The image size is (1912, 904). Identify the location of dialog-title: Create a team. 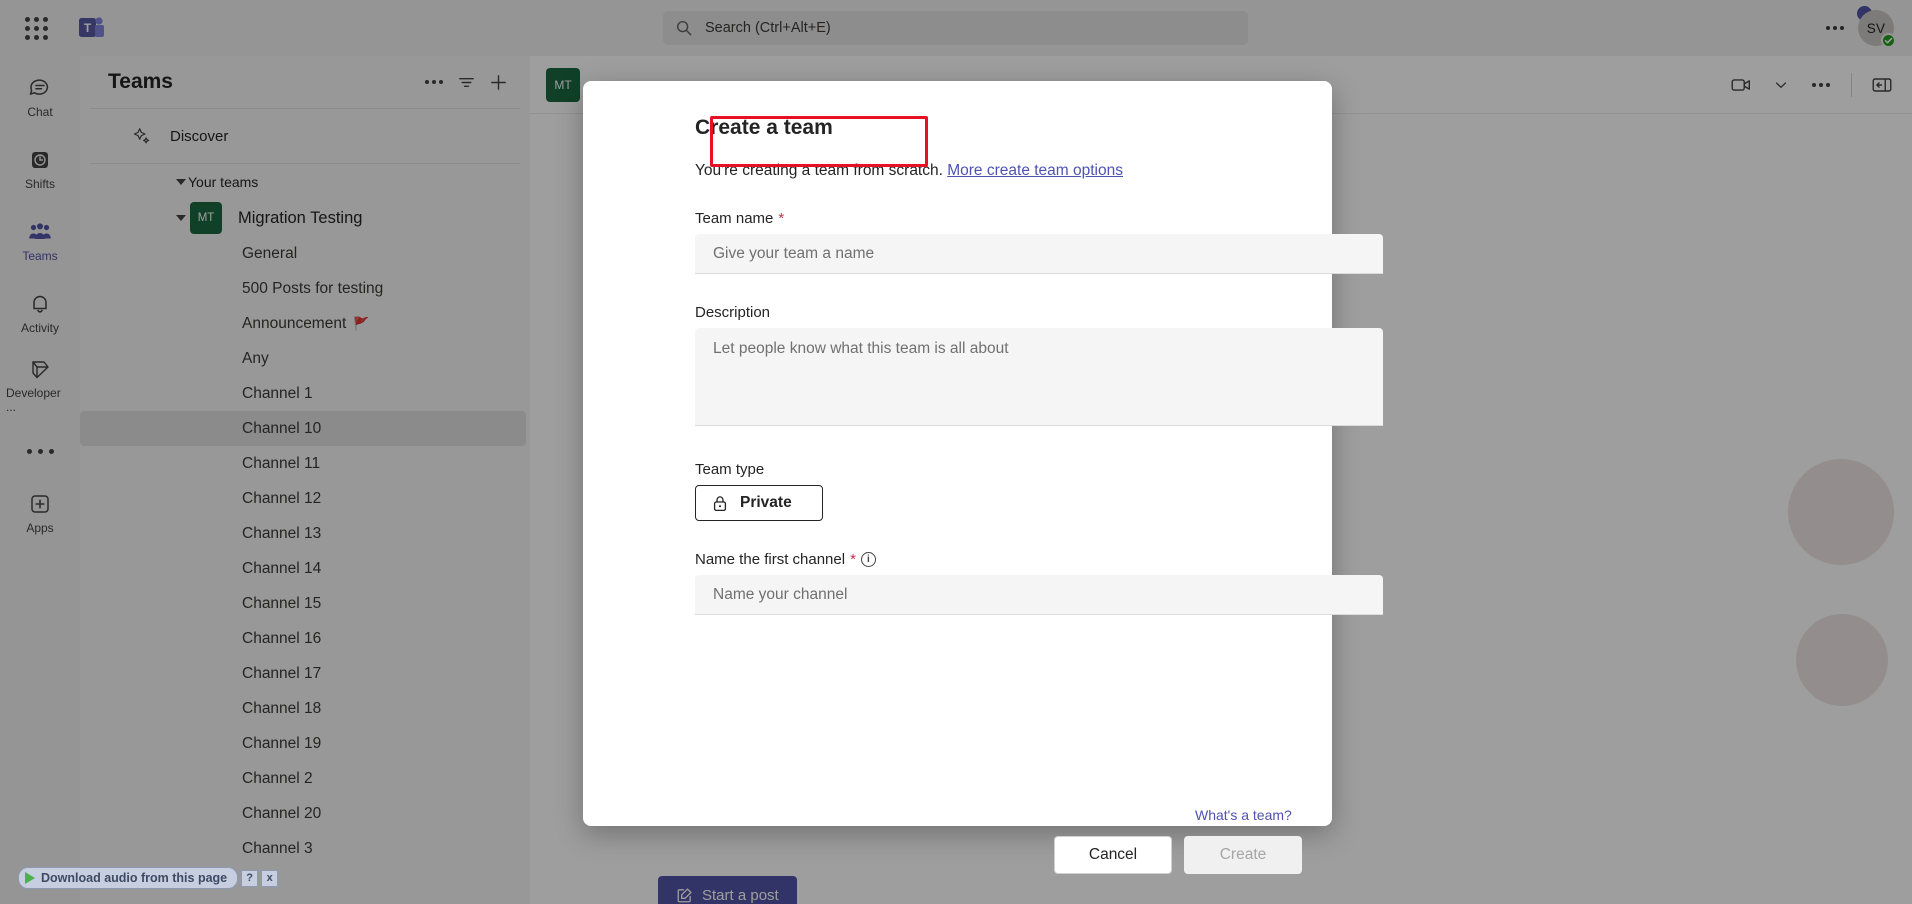
(764, 127).